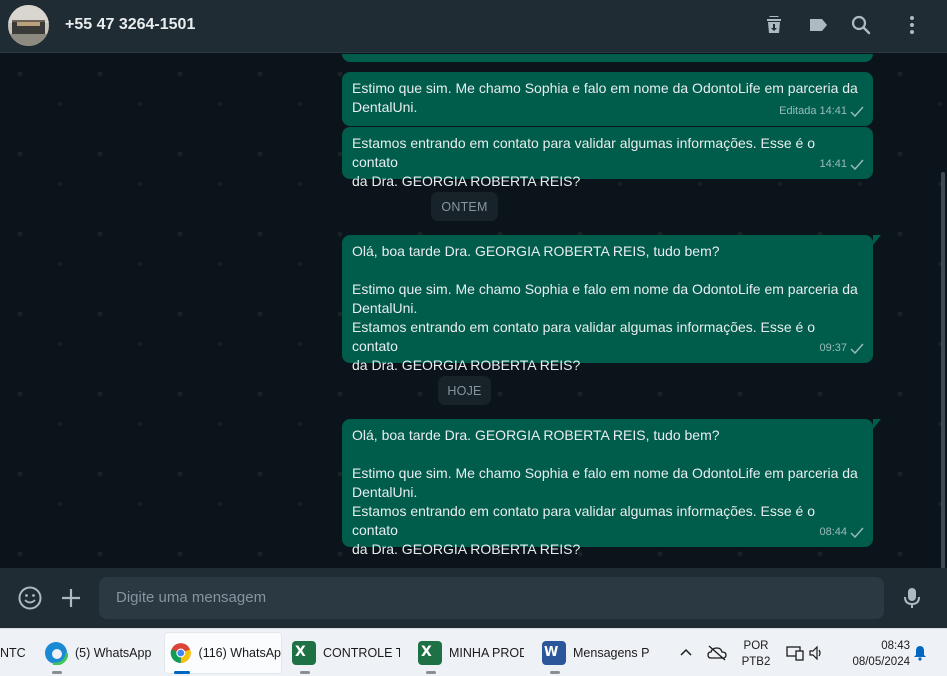  What do you see at coordinates (464, 390) in the screenshot?
I see `date-separator: HOJE` at bounding box center [464, 390].